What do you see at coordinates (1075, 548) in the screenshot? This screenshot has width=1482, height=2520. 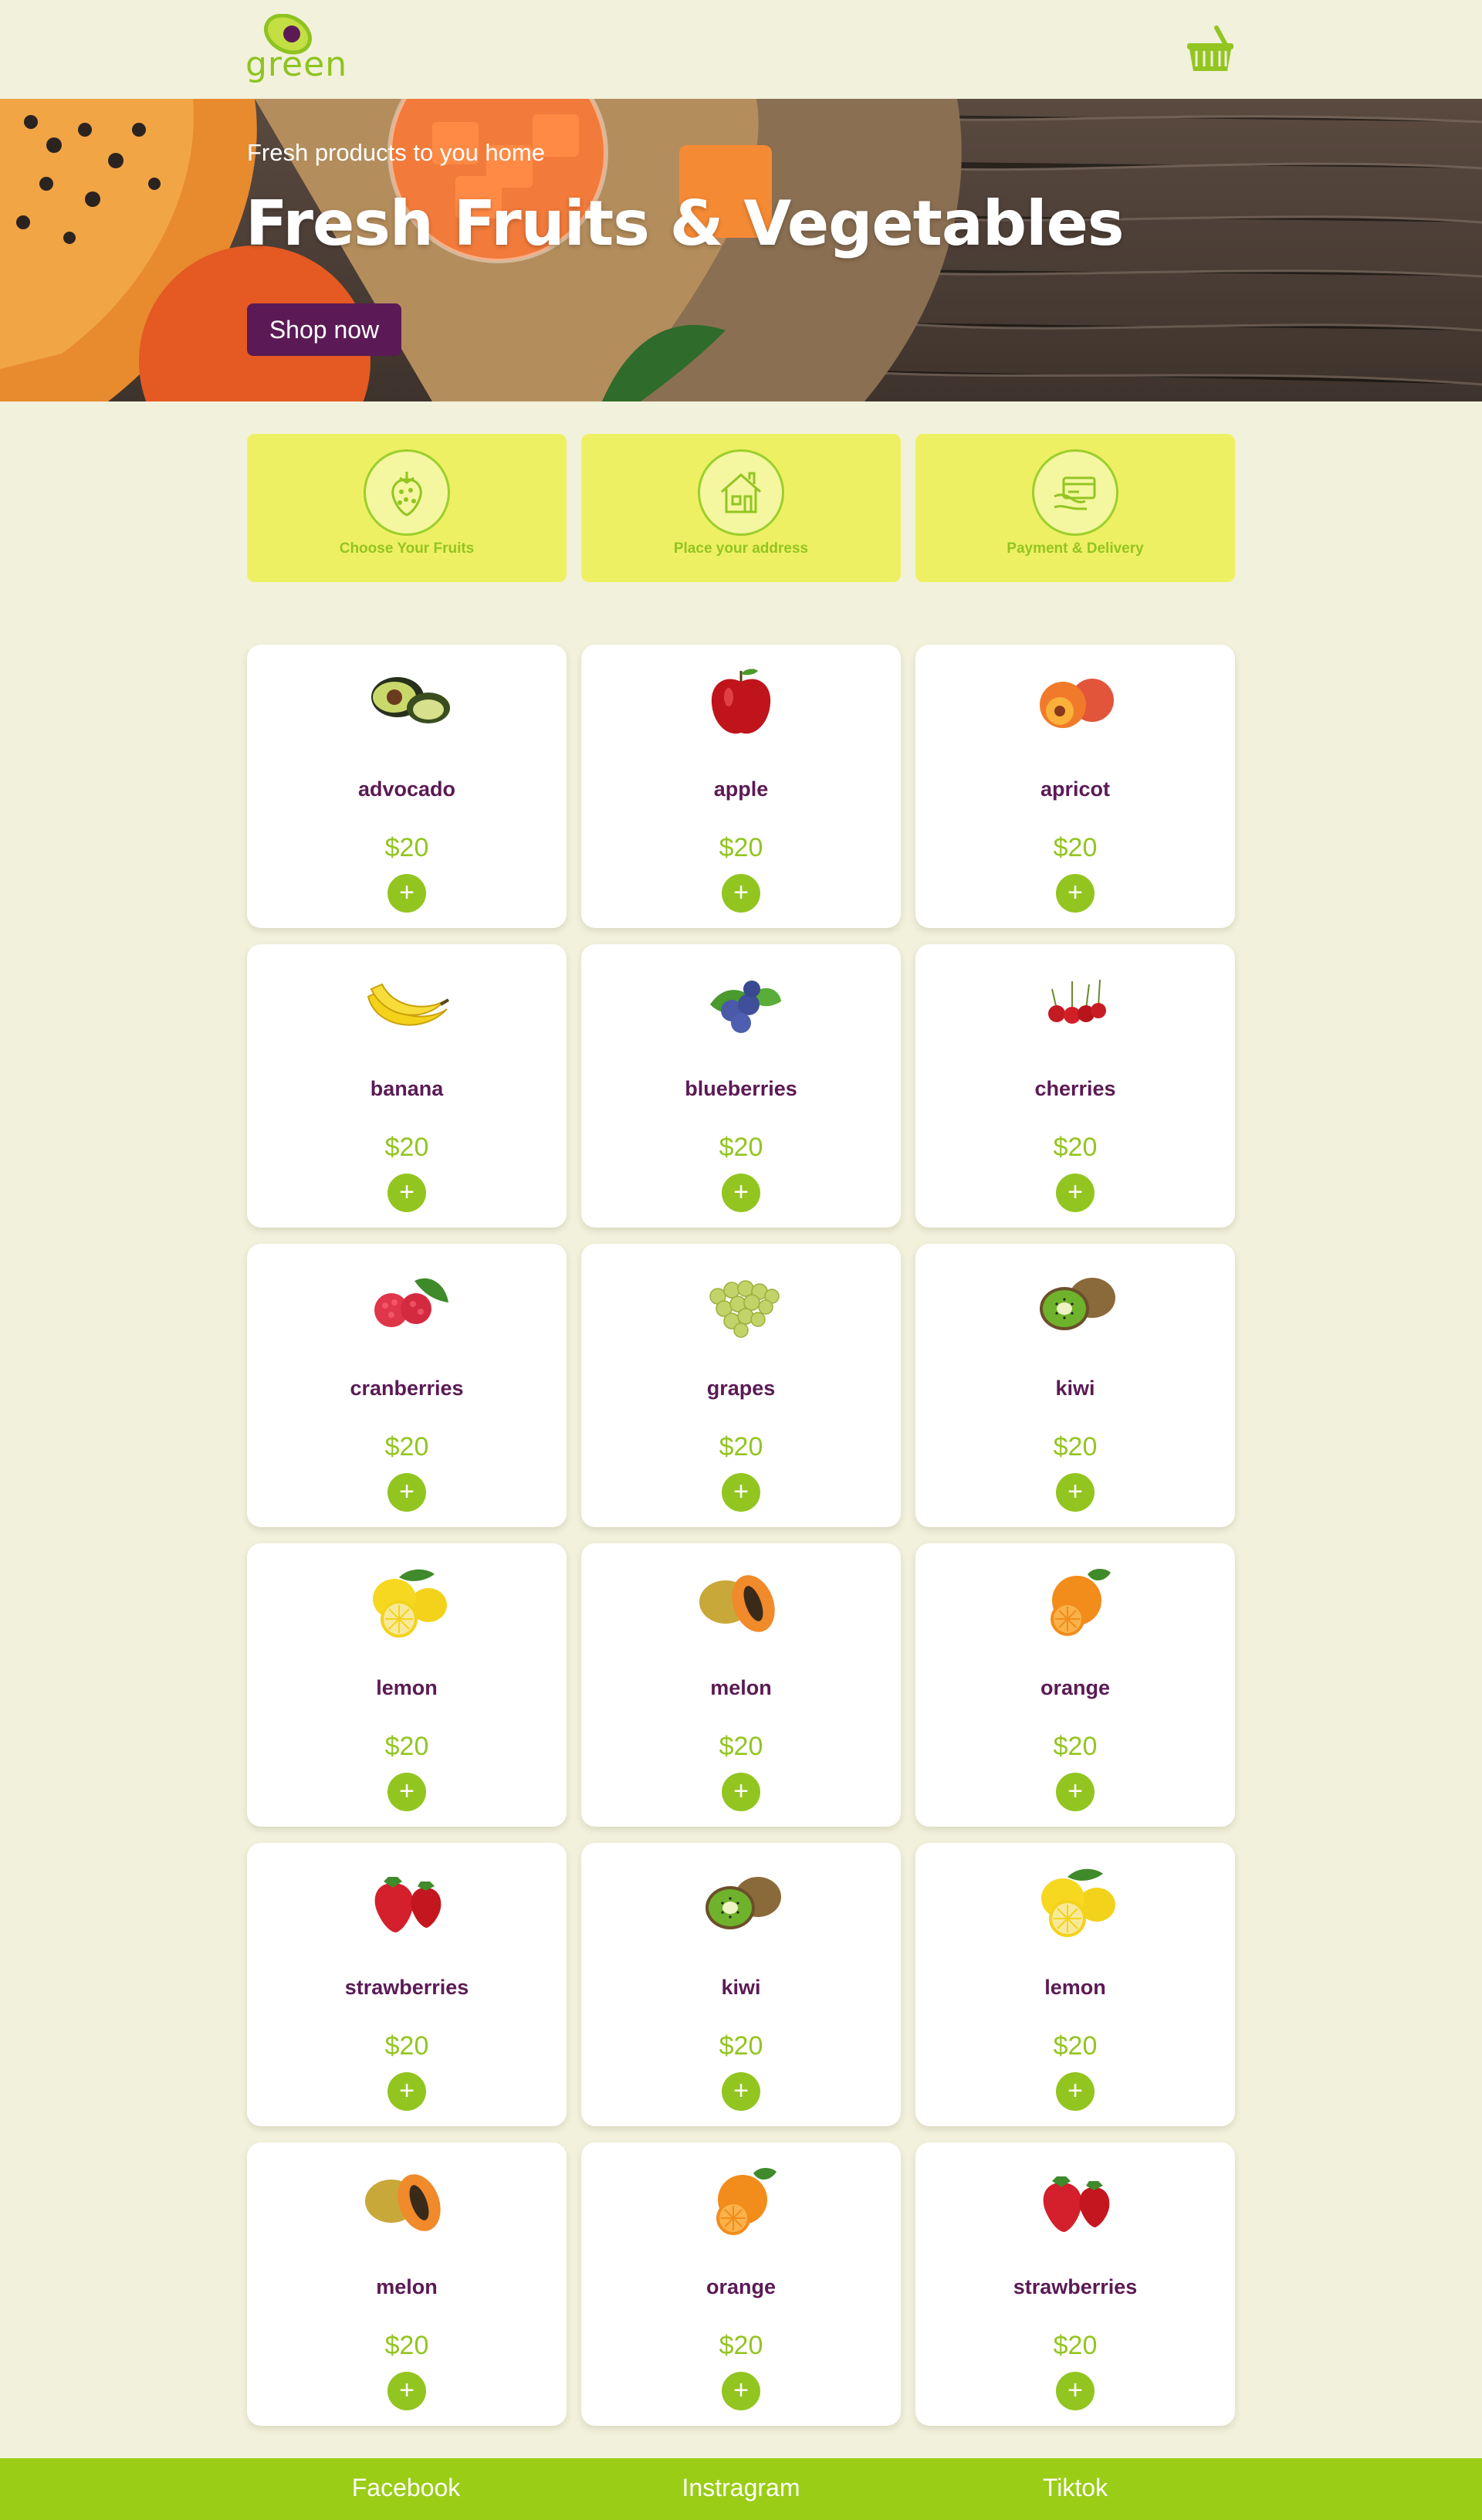 I see `step-label: Payment & Delivery` at bounding box center [1075, 548].